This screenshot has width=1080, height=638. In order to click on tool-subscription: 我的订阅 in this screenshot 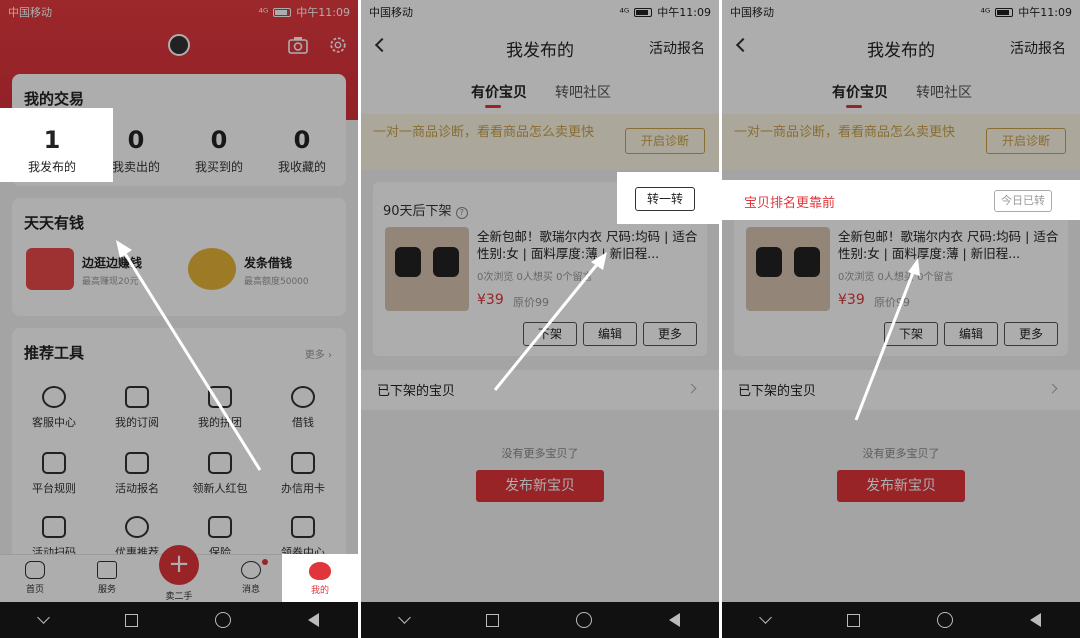, I will do `click(137, 408)`.